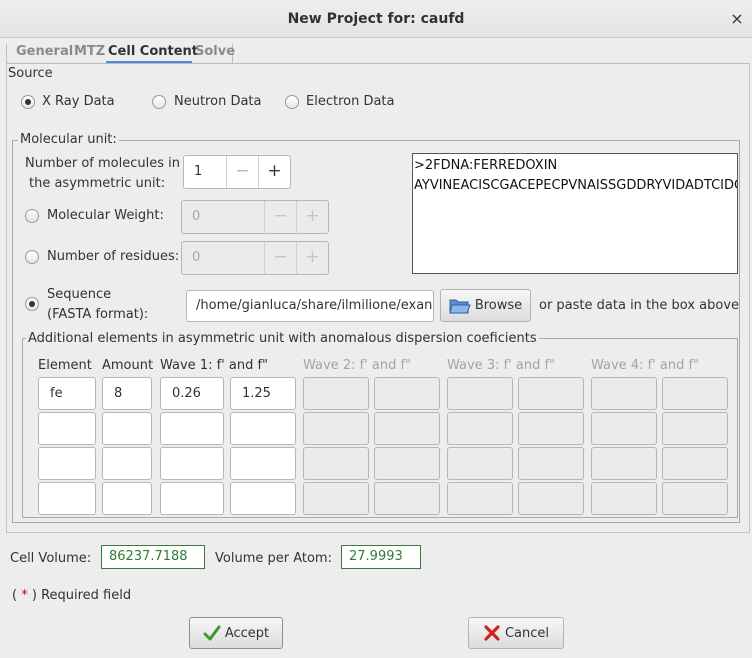 The image size is (752, 658). Describe the element at coordinates (32, 216) in the screenshot. I see `radio-mol-weight` at that location.